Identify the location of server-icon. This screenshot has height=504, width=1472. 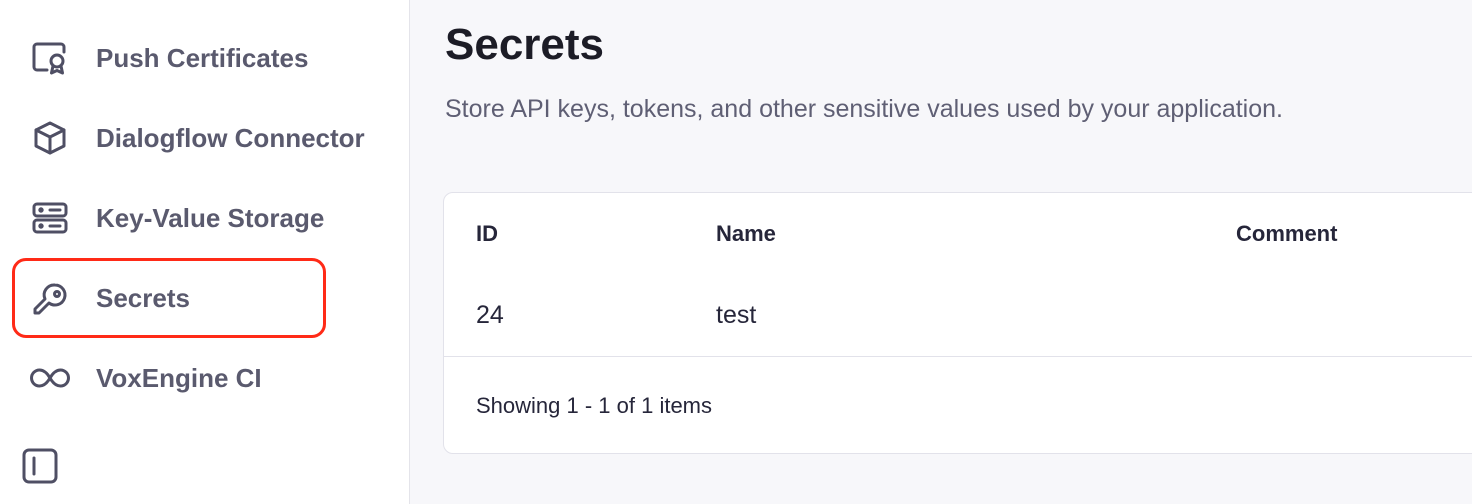
(50, 218).